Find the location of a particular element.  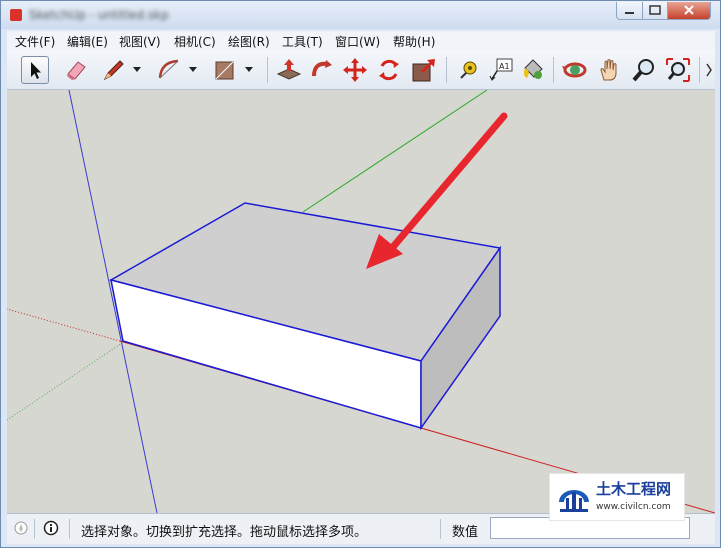

rectangle-dropdown-icon is located at coordinates (249, 69).